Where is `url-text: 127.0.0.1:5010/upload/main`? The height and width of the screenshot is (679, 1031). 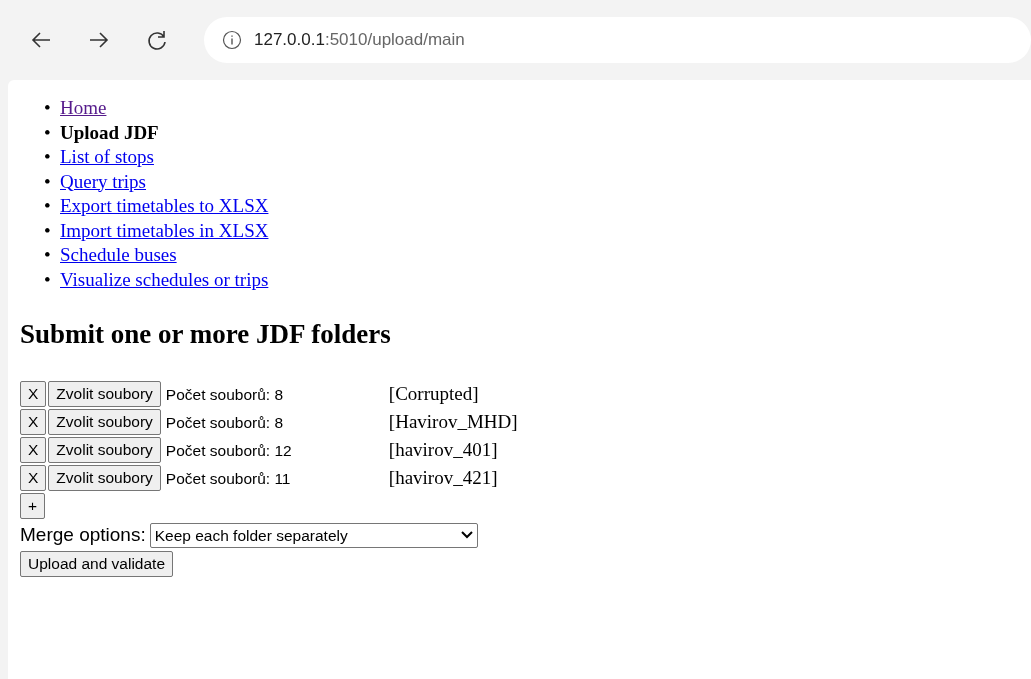
url-text: 127.0.0.1:5010/upload/main is located at coordinates (359, 40).